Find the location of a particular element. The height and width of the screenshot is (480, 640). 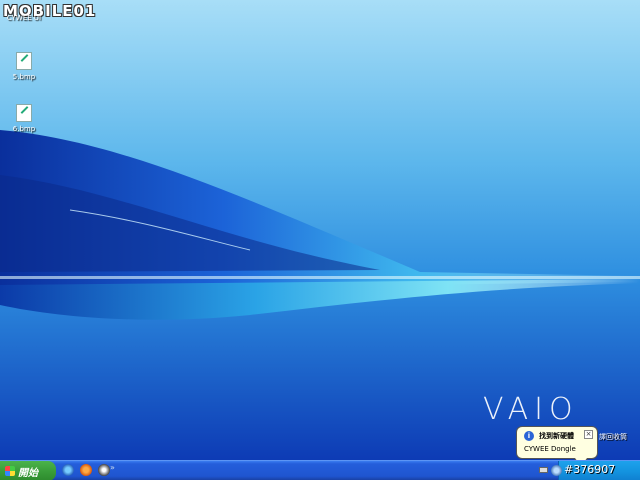

firefox-icon is located at coordinates (86, 470).